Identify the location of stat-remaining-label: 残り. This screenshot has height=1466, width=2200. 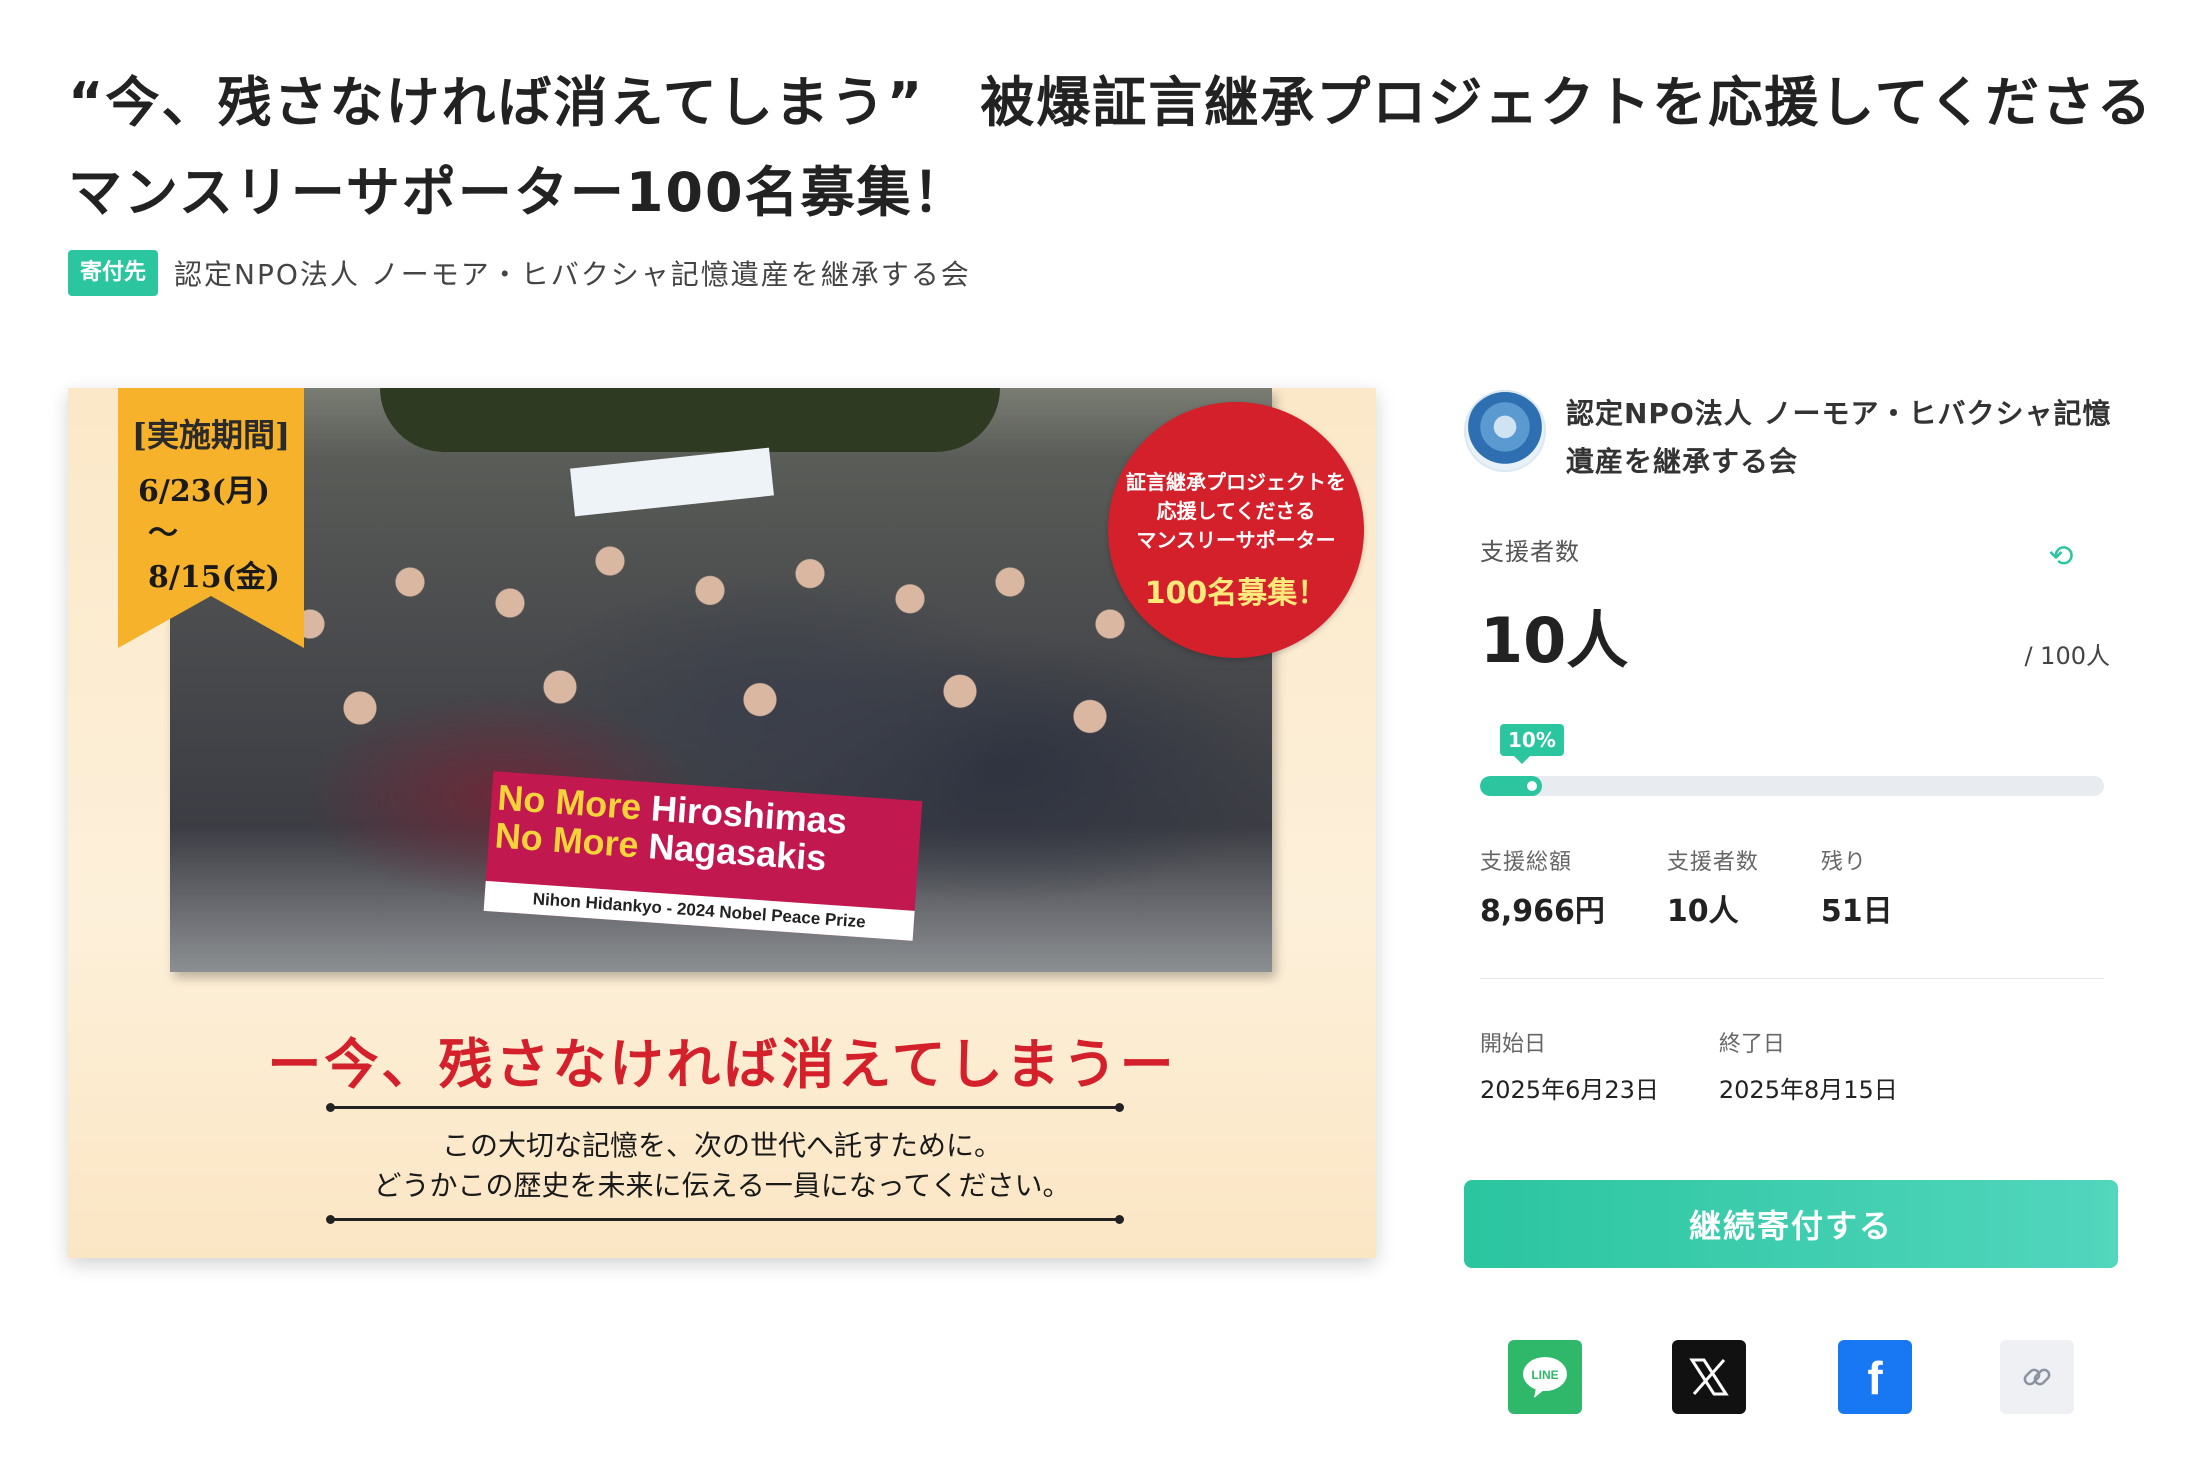
(1843, 862).